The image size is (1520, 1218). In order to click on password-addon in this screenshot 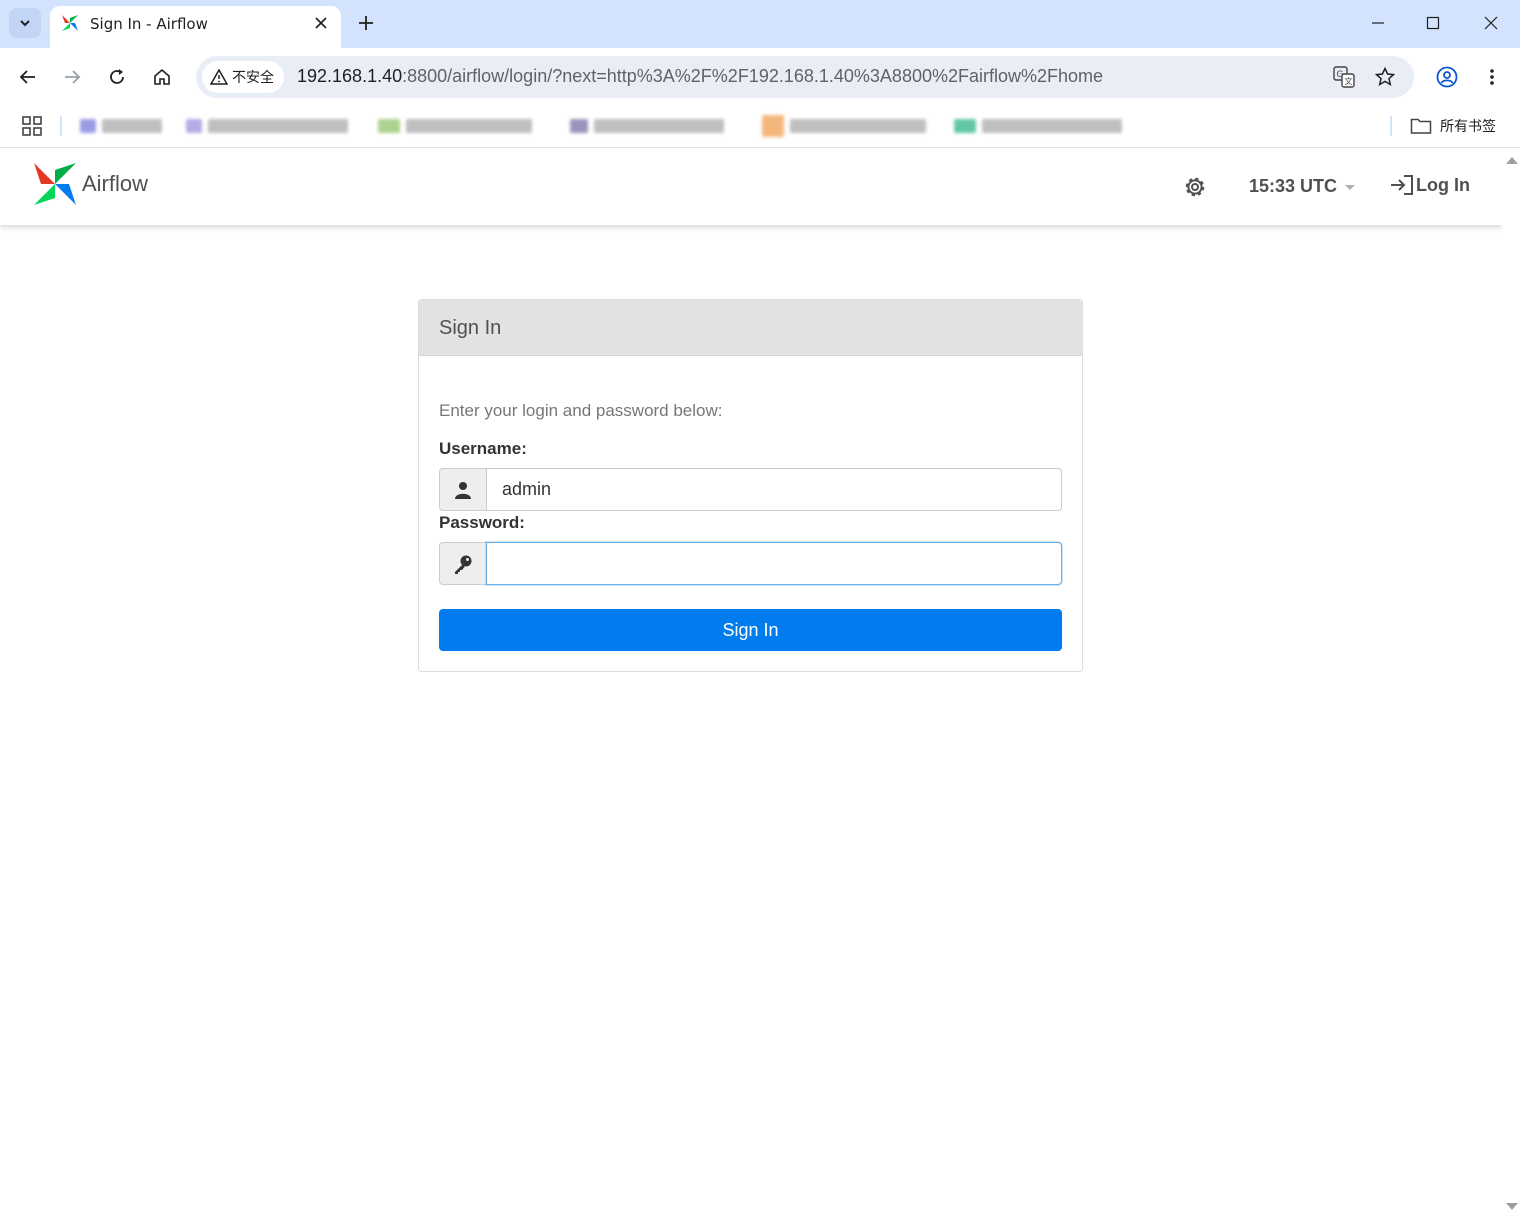, I will do `click(462, 563)`.